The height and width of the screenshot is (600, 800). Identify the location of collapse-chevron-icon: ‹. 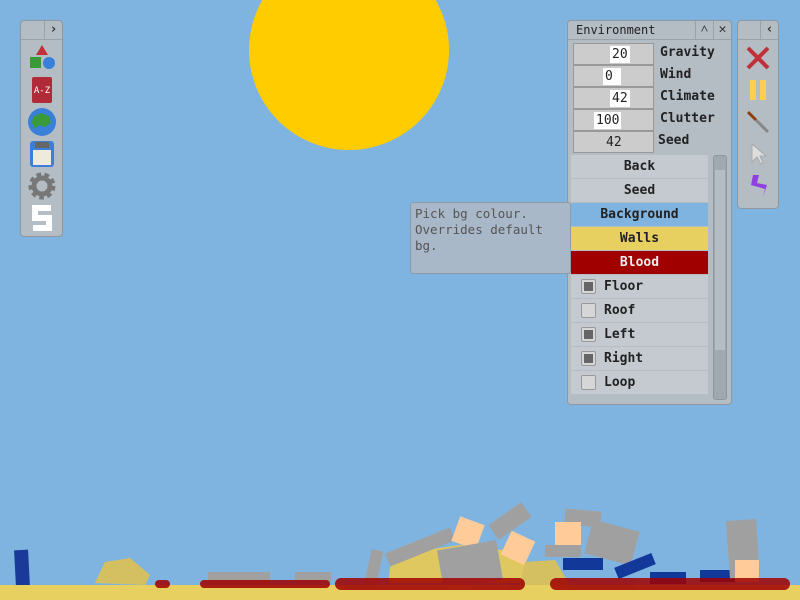
(769, 30).